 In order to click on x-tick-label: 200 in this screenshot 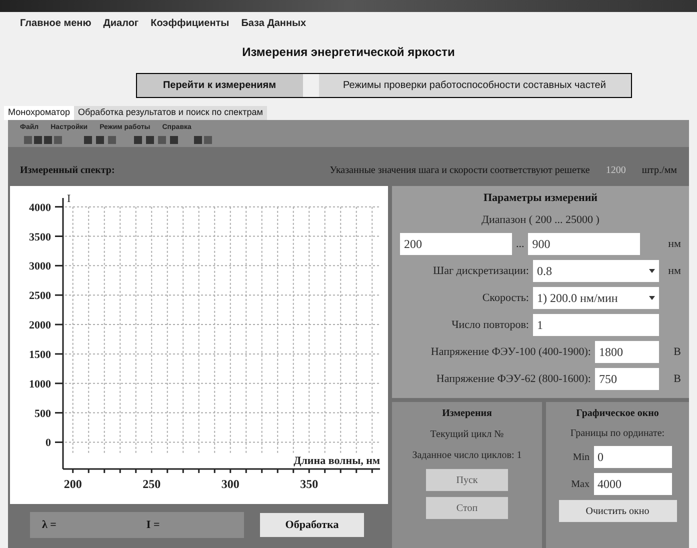, I will do `click(73, 484)`.